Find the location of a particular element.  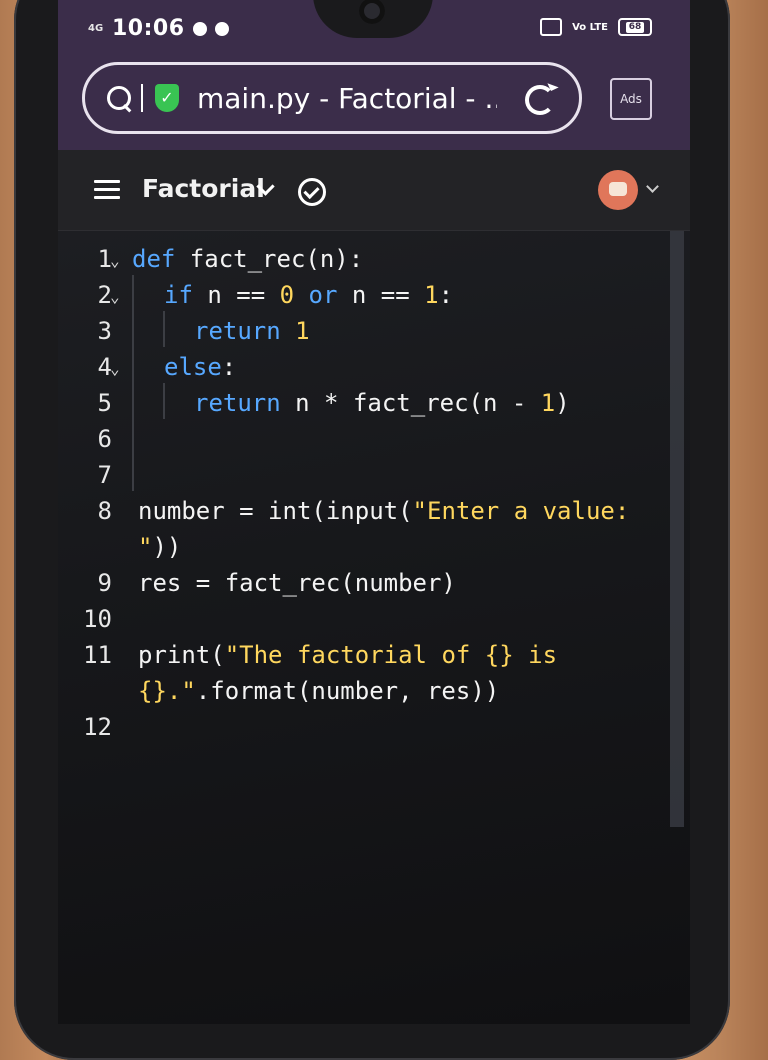

code-text: print("The factorial of {} is is located at coordinates (347, 655).